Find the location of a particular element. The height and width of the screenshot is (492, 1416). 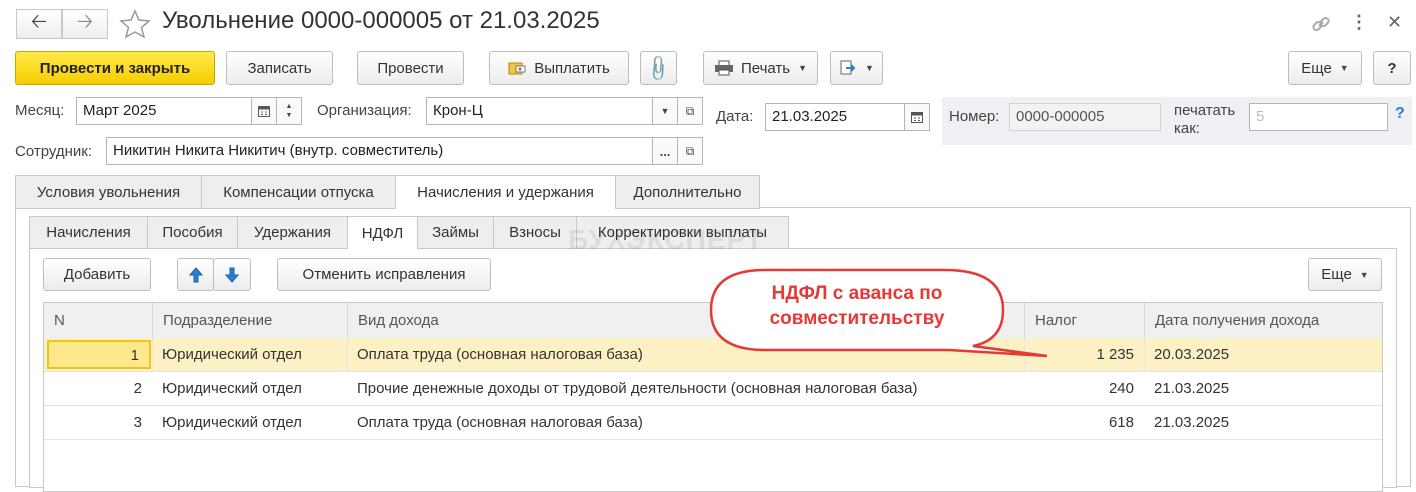

subtab-loans: Займы is located at coordinates (455, 232).